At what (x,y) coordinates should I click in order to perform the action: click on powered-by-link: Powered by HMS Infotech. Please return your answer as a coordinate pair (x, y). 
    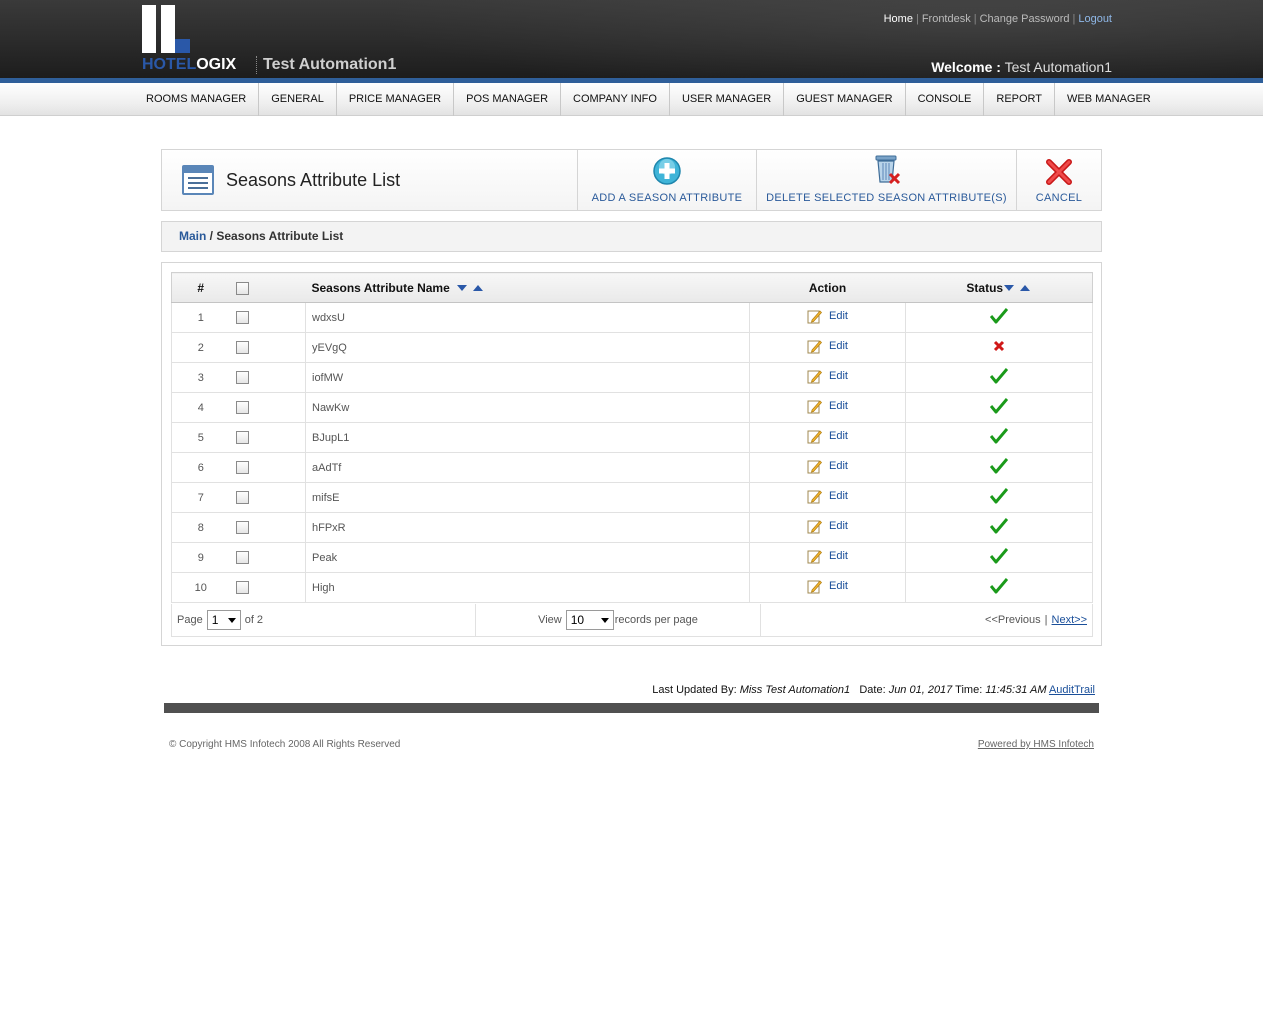
    Looking at the image, I should click on (1036, 744).